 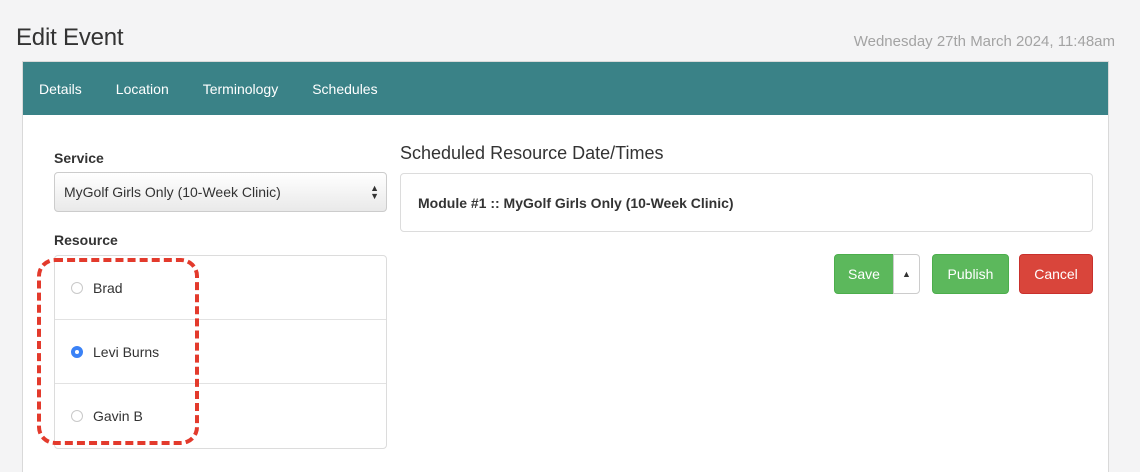 I want to click on radio-gavin-b, so click(x=77, y=416).